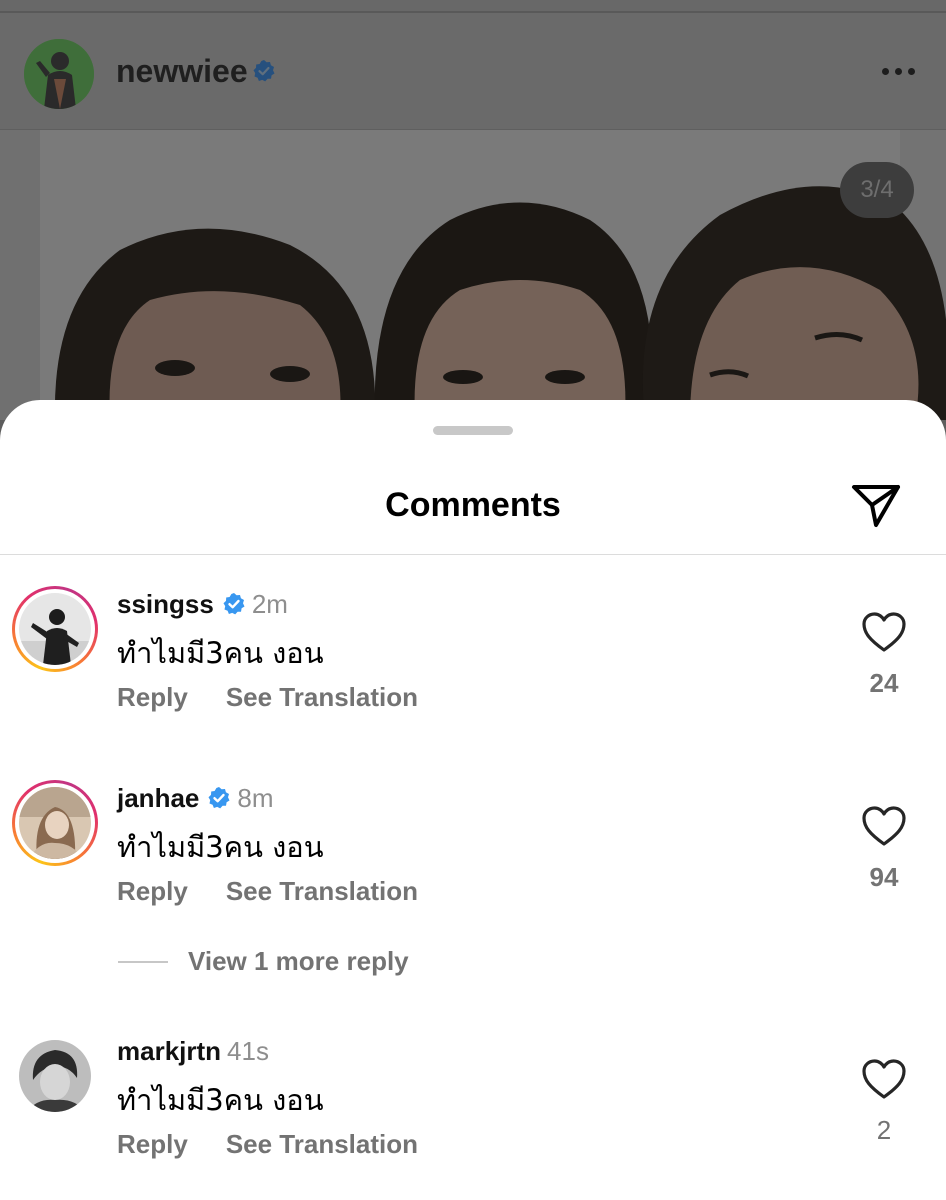  What do you see at coordinates (473, 71) in the screenshot?
I see `post-header: newwiee` at bounding box center [473, 71].